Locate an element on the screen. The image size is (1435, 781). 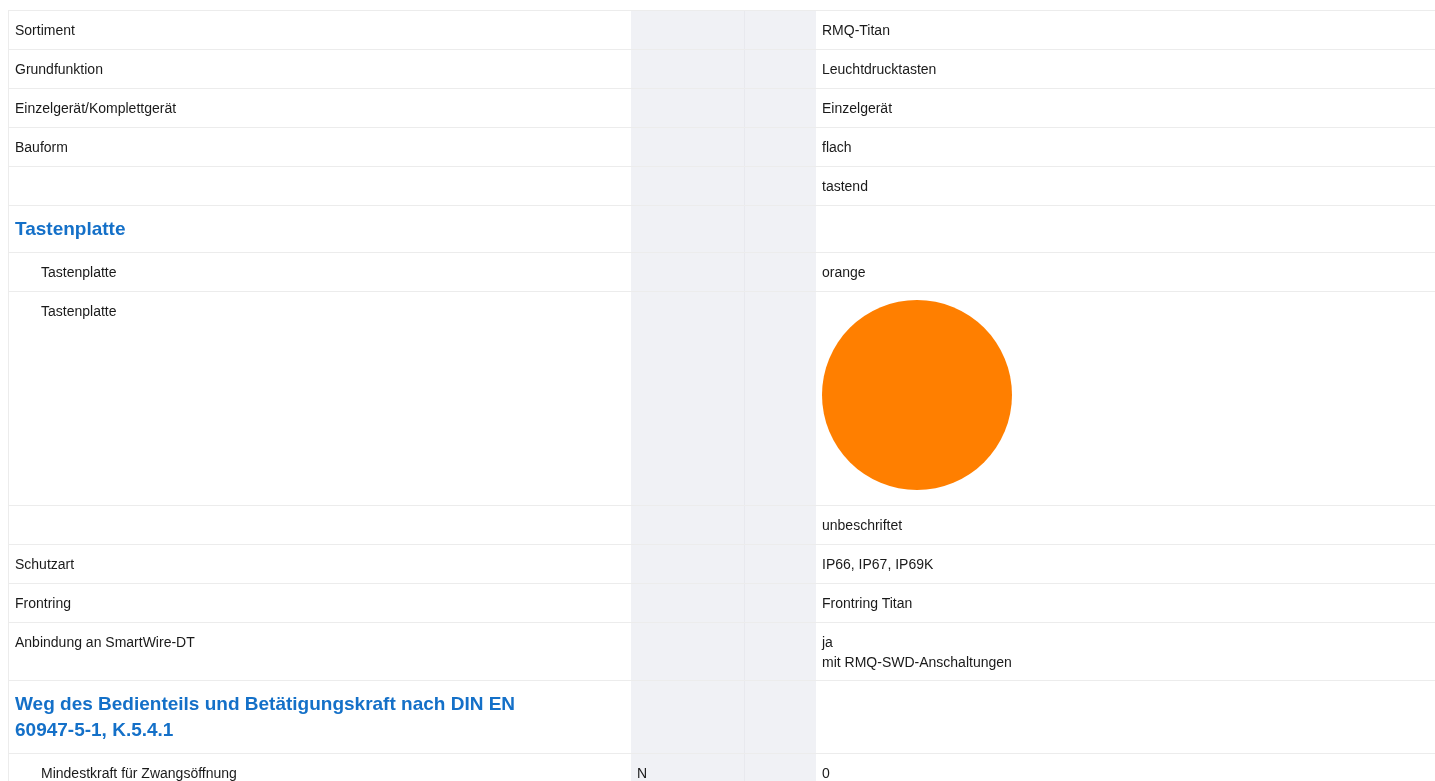
property-value: RMQ-Titan is located at coordinates (856, 30).